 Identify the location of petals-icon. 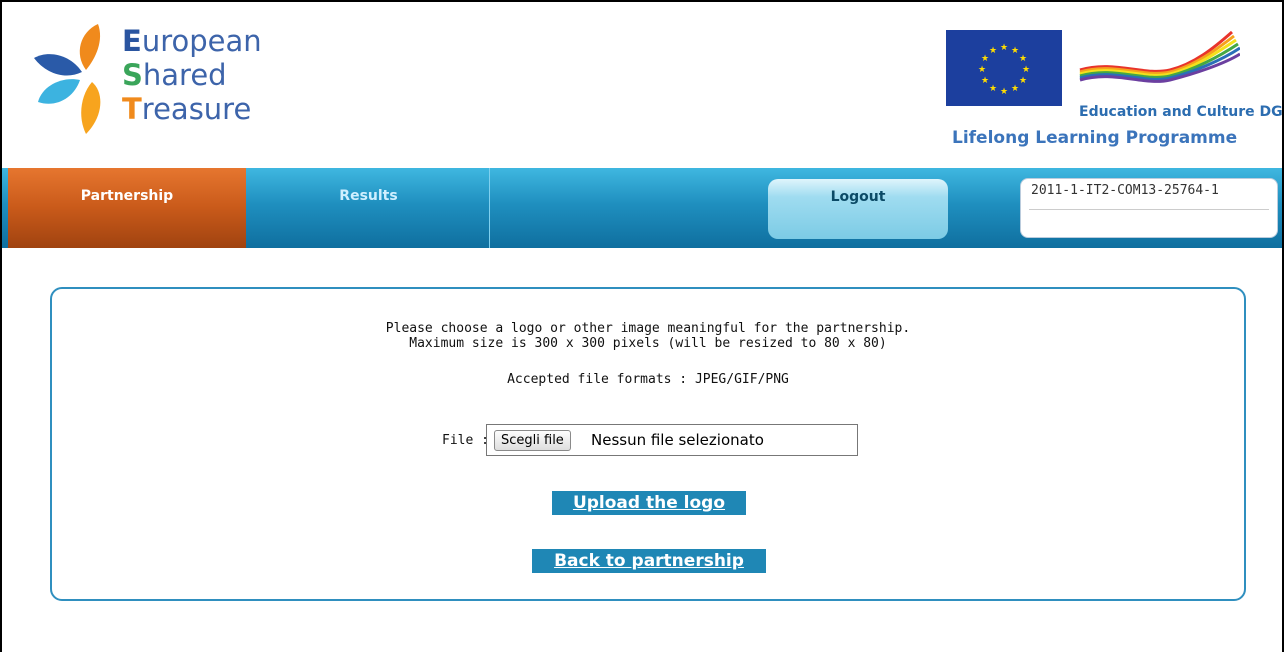
(67, 79).